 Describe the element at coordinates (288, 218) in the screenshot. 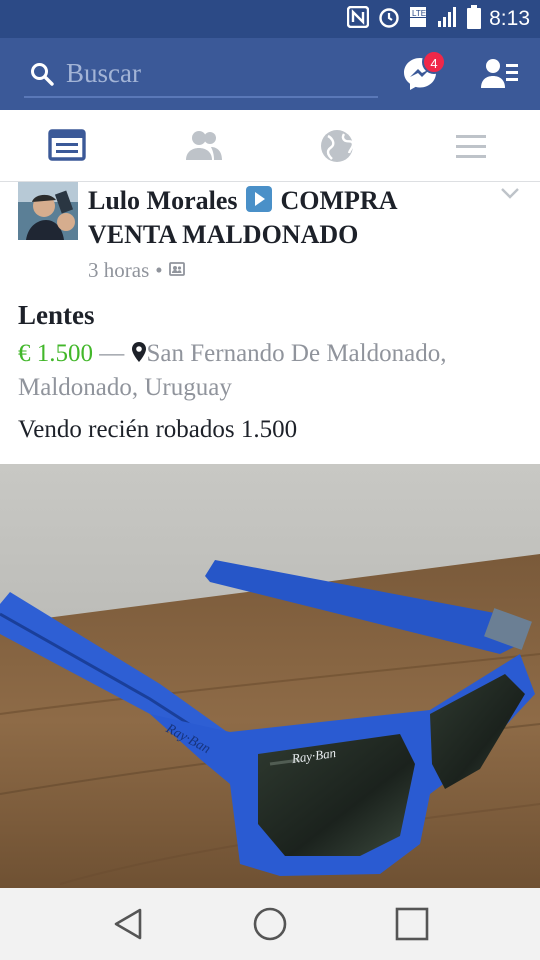

I see `post-header: Lulo Morales COMPRA VENTA MALDONADO` at that location.